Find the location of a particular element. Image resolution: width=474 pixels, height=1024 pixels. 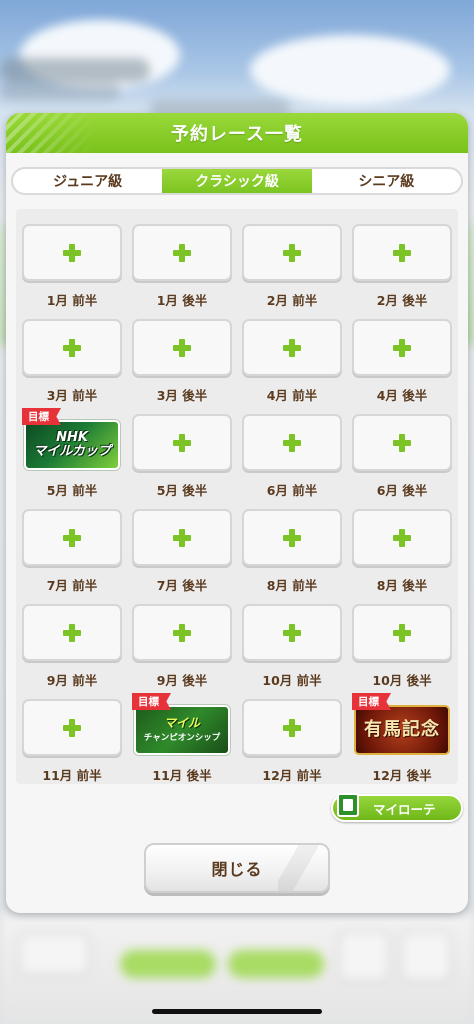

tab-classic: クラシック級 is located at coordinates (237, 181).